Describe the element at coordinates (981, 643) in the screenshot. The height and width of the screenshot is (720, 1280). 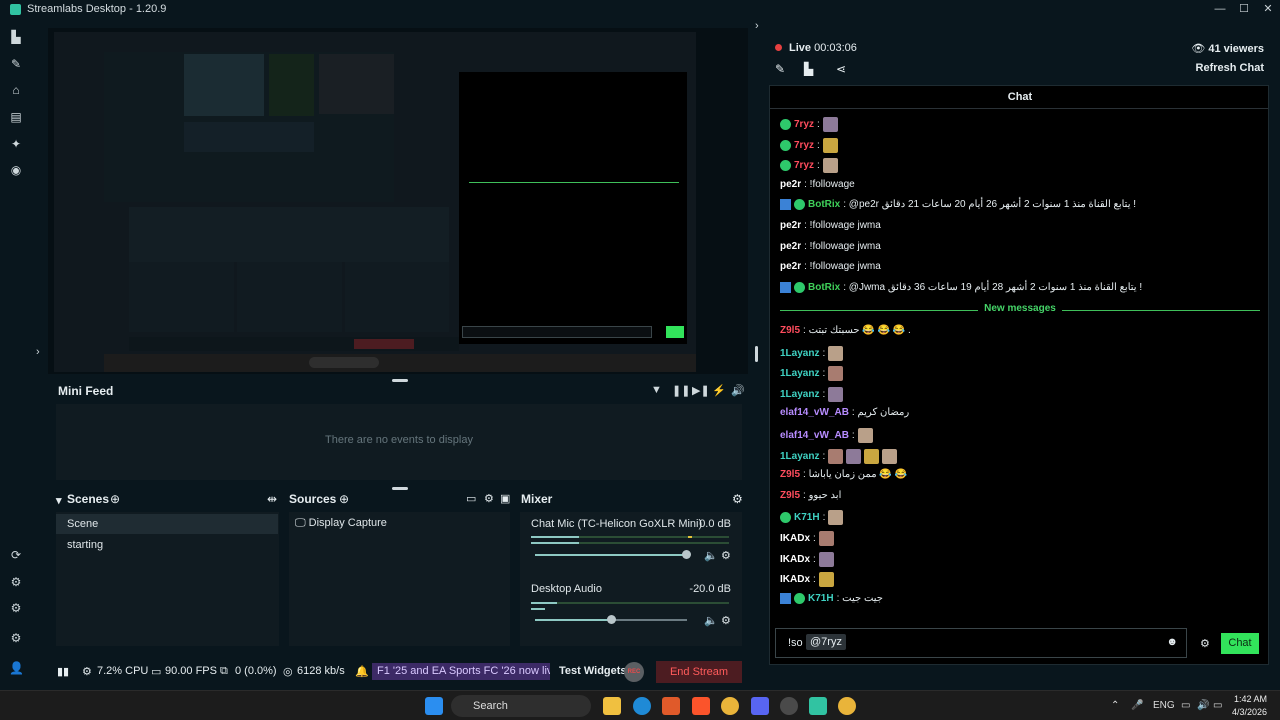
I see `chat-input: !so @7ryz ☻` at that location.